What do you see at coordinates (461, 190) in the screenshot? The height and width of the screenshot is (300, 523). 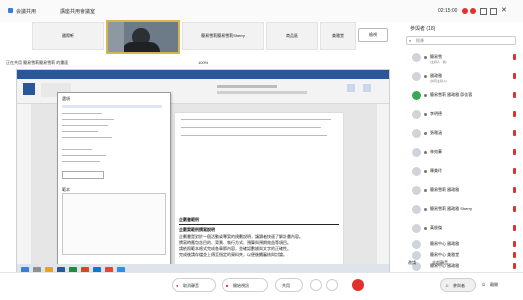 I see `participant-item: 簡易雪莉 國政雅` at bounding box center [461, 190].